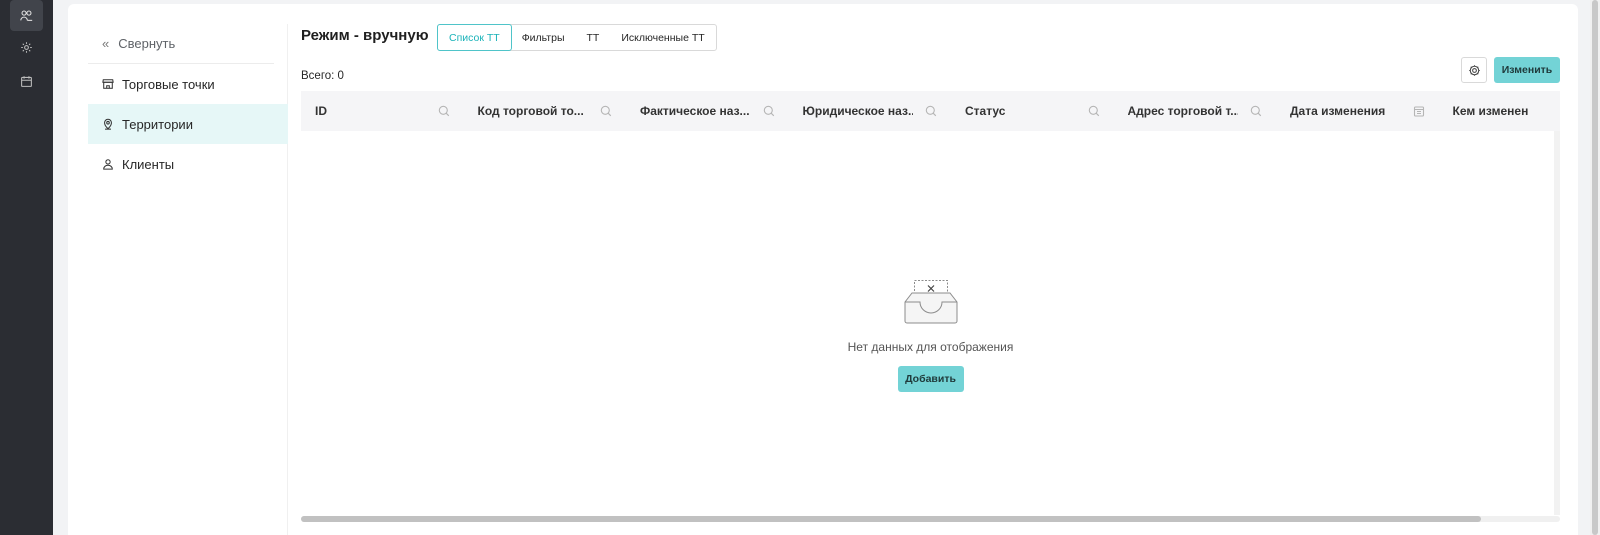  Describe the element at coordinates (148, 164) in the screenshot. I see `nav-item-label: Клиенты` at that location.